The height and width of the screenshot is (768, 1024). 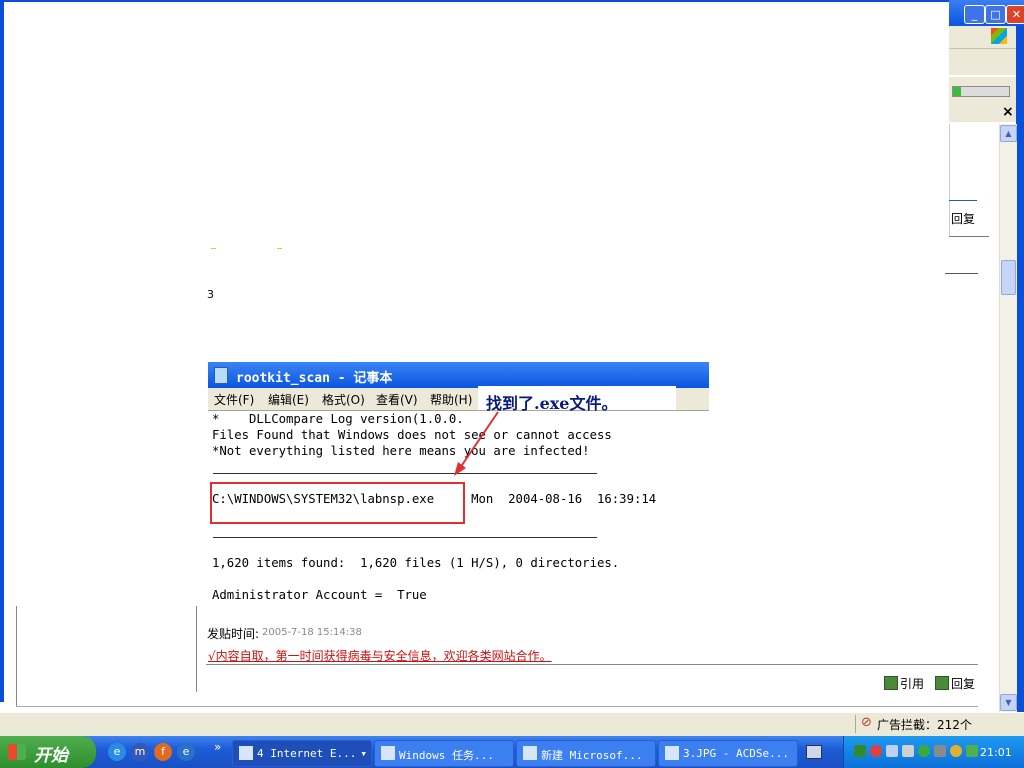 I want to click on windows-flag-icon, so click(x=17, y=752).